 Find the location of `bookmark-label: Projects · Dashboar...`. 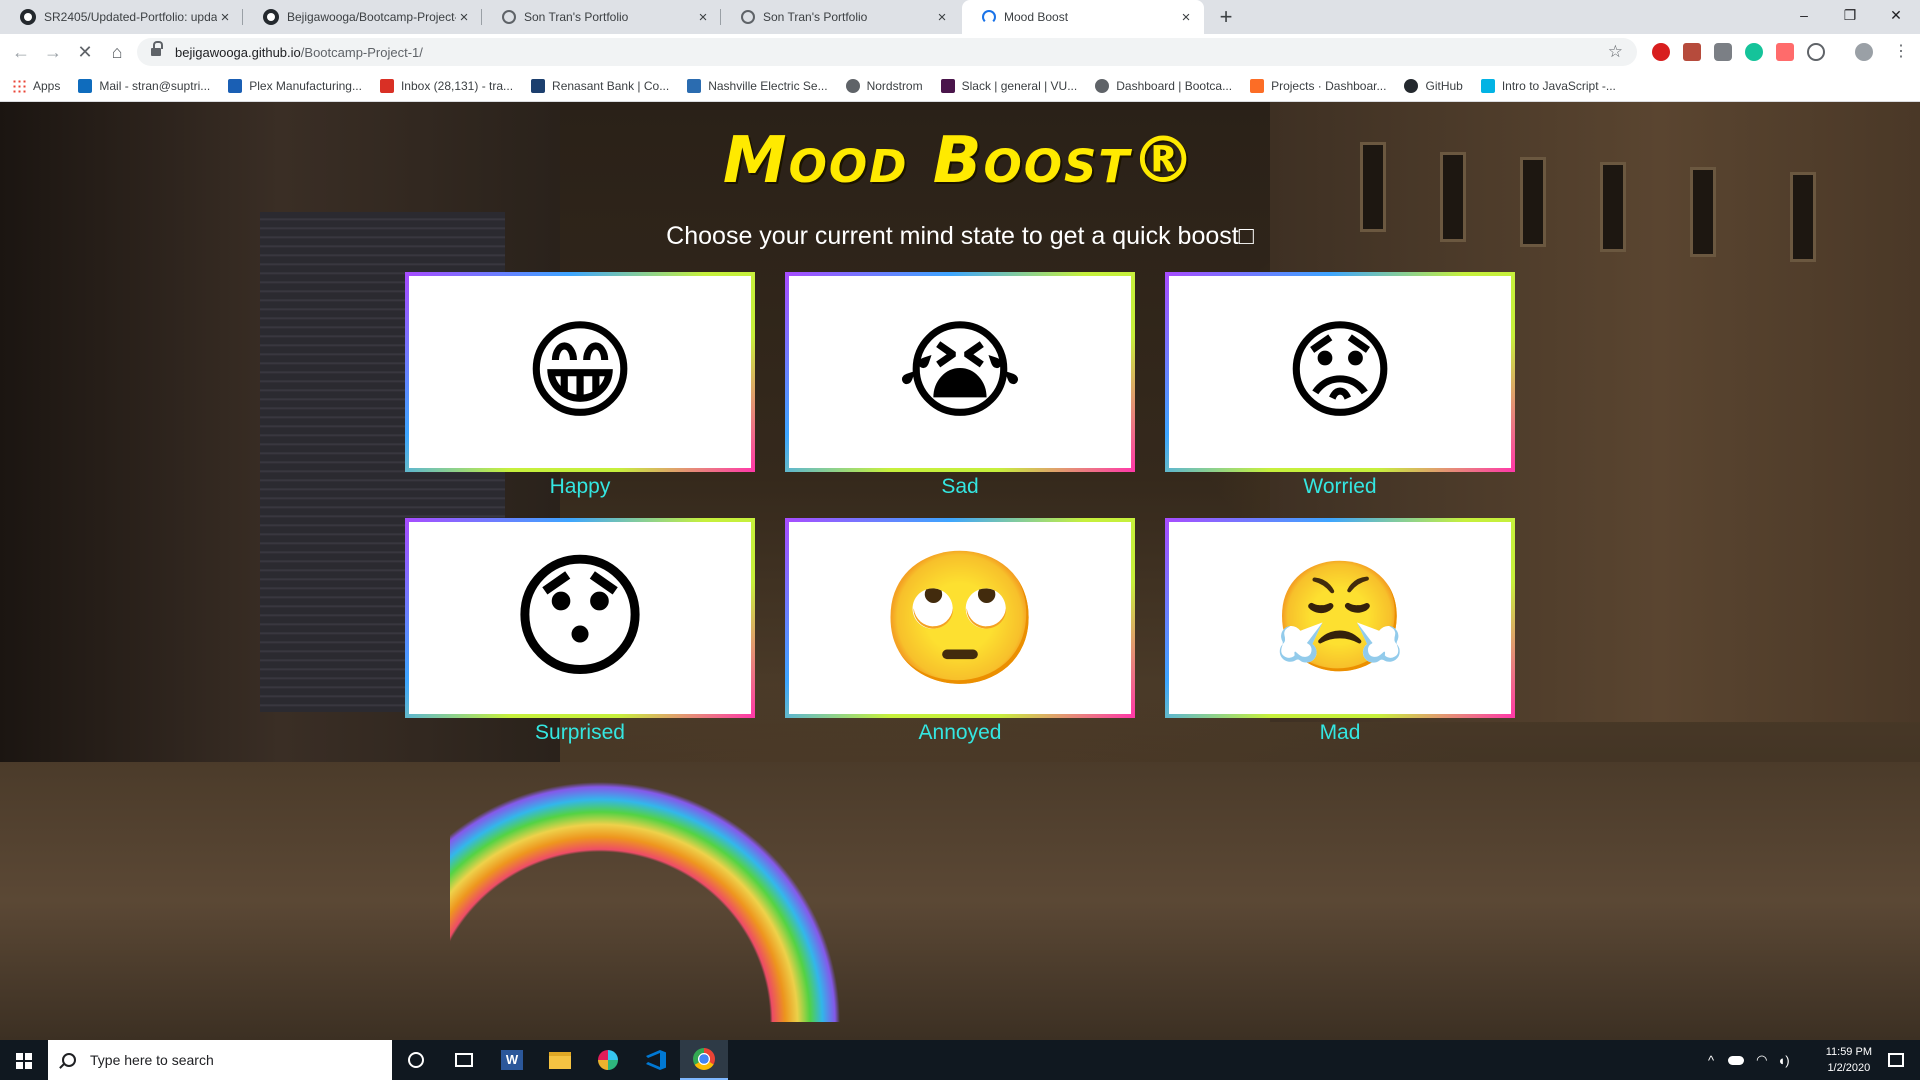

bookmark-label: Projects · Dashboar... is located at coordinates (1329, 85).